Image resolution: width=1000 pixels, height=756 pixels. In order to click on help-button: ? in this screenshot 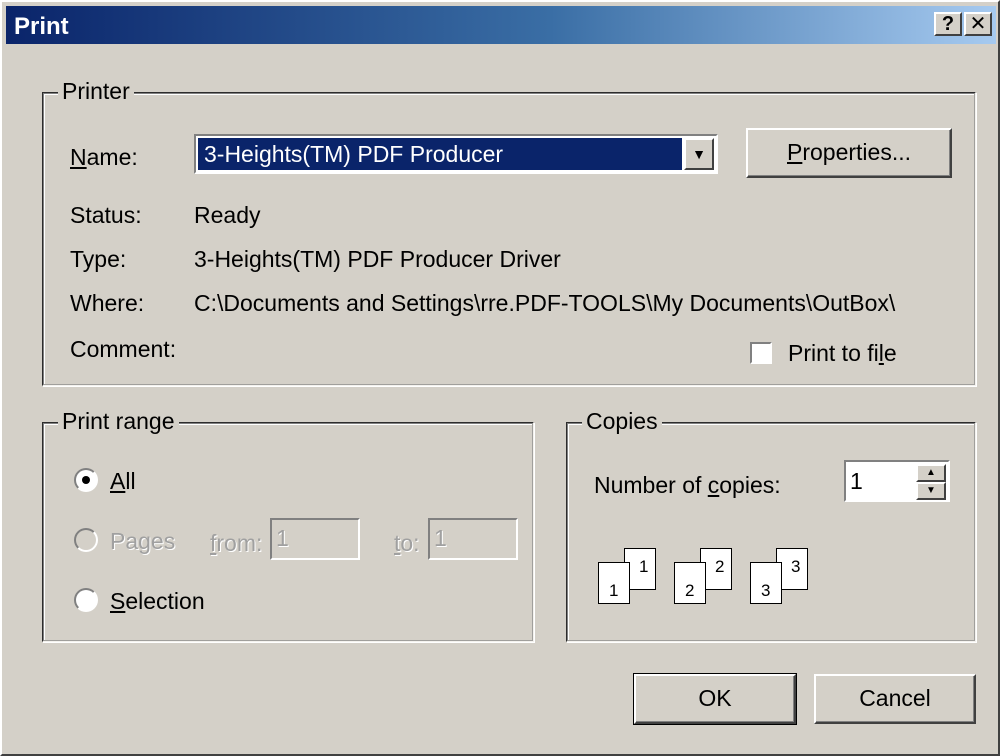, I will do `click(948, 24)`.